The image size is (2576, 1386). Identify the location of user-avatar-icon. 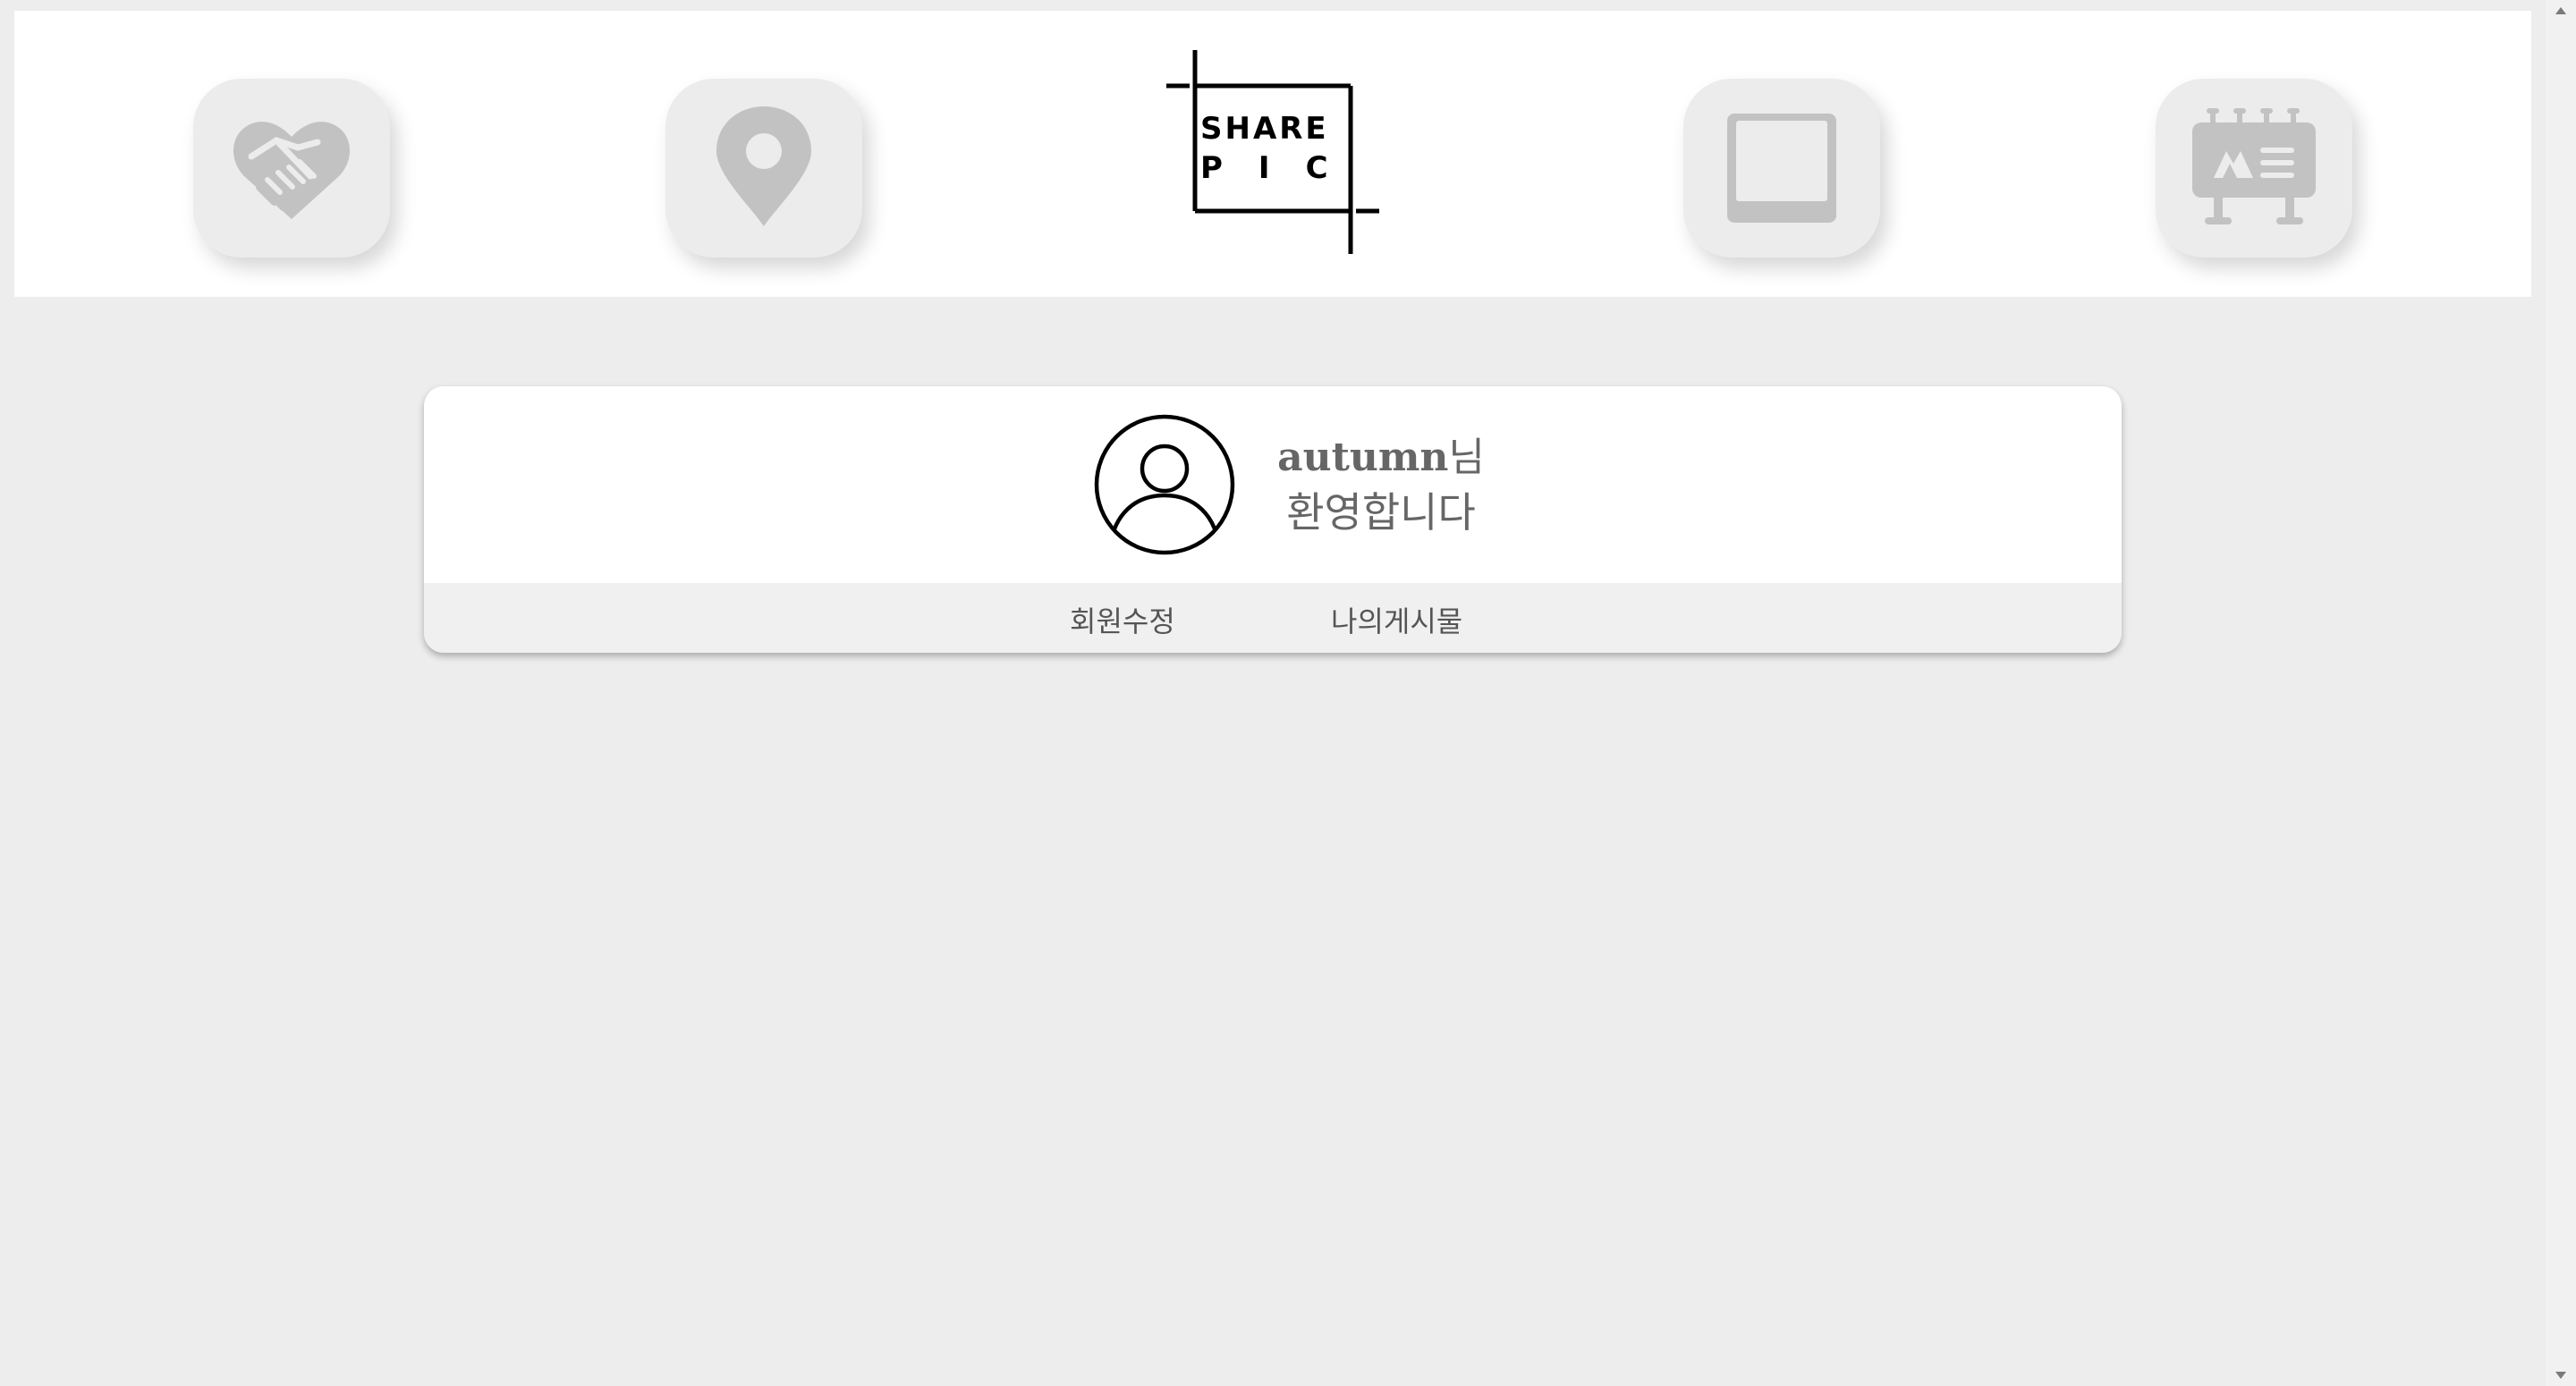
(1164, 484).